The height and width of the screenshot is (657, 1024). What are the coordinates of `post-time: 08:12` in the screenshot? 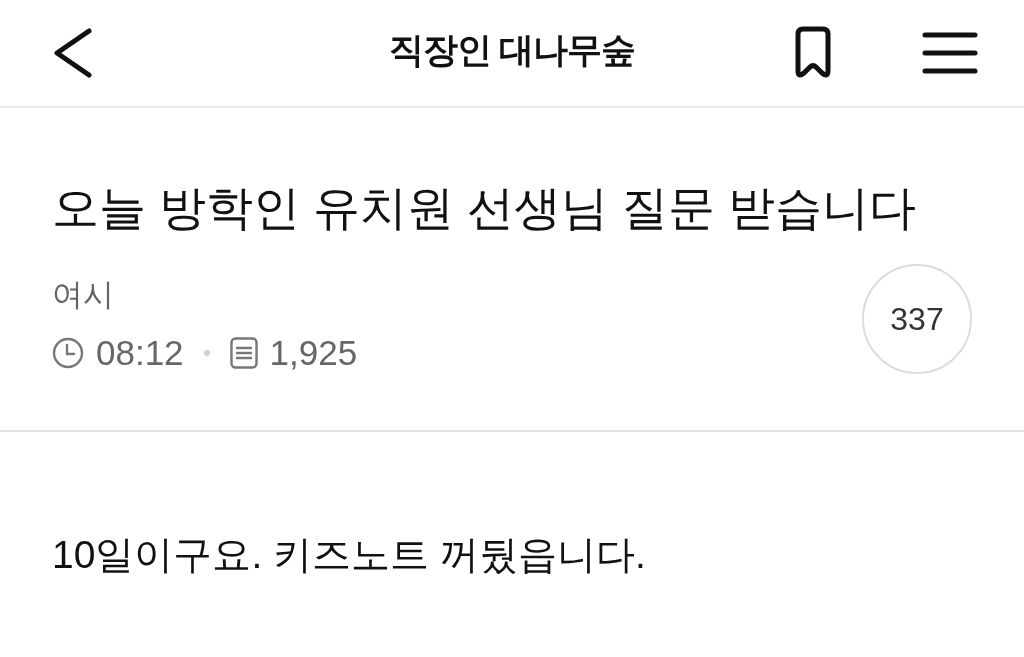 It's located at (140, 353).